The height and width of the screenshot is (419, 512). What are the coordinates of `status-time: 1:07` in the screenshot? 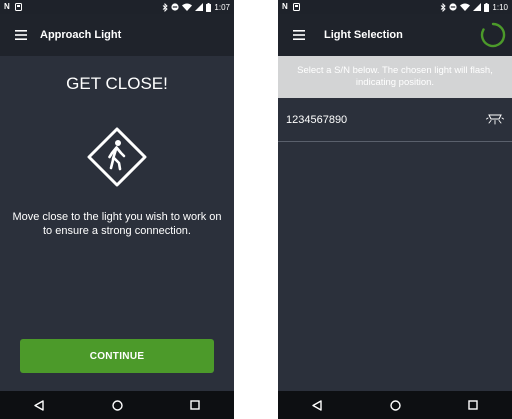 It's located at (222, 7).